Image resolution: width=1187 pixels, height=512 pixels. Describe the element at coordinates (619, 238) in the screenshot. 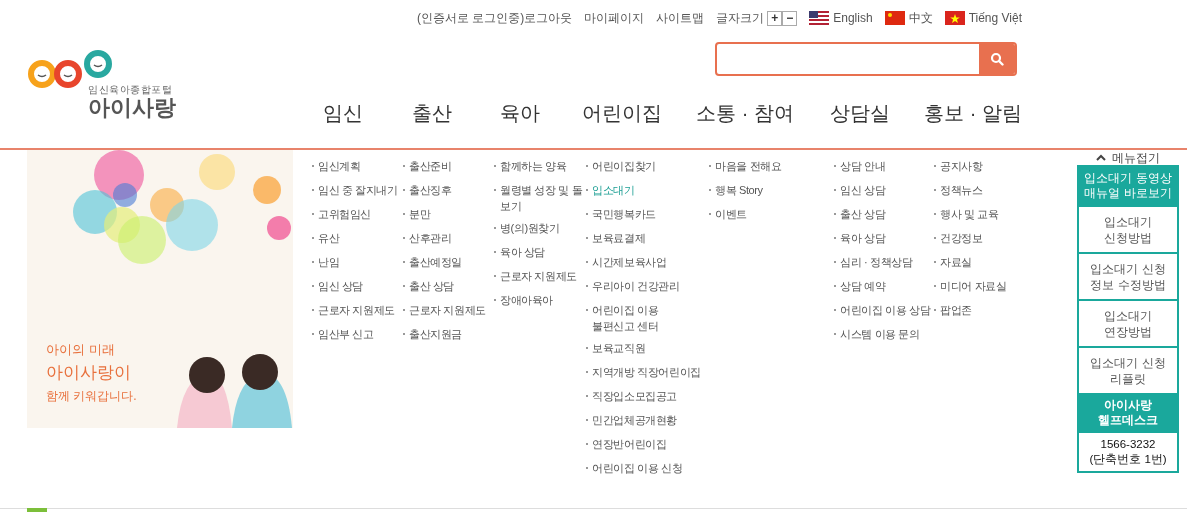

I see `submenu-link: 보육료결제` at that location.